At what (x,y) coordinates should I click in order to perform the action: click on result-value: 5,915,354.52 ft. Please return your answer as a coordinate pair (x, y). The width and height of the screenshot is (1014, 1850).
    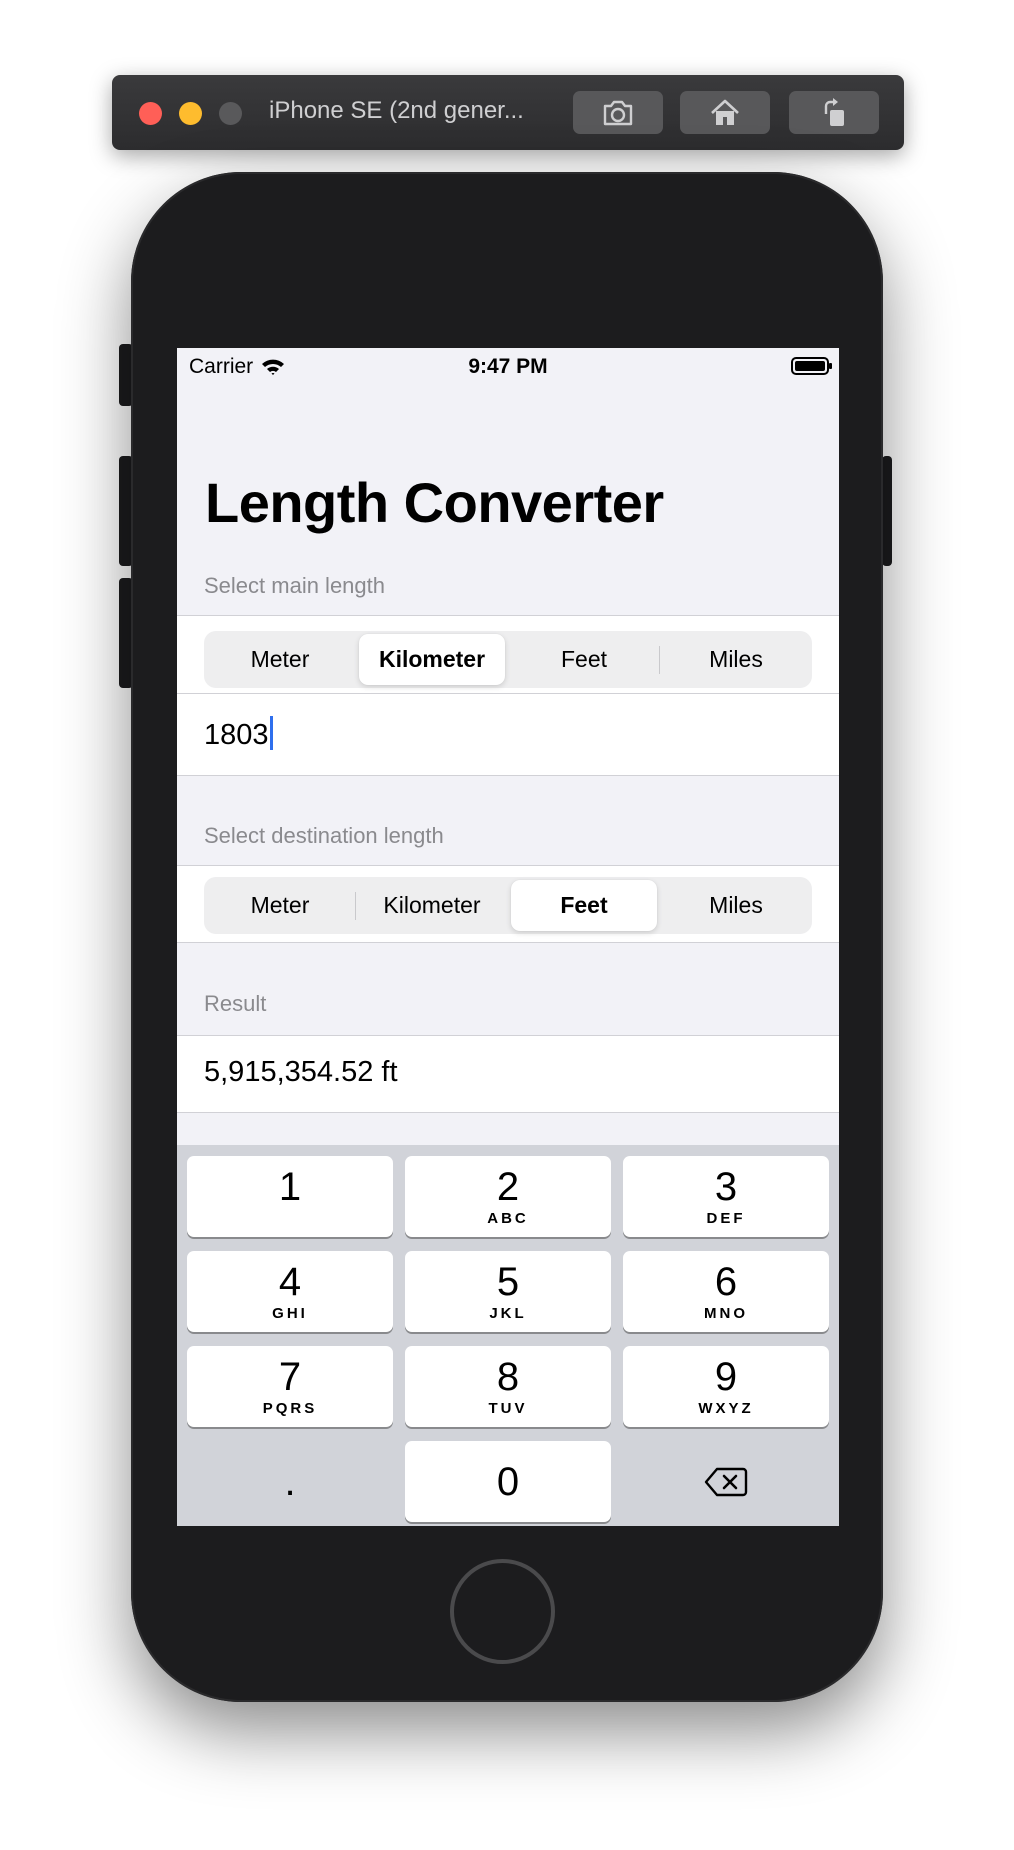
    Looking at the image, I should click on (301, 1072).